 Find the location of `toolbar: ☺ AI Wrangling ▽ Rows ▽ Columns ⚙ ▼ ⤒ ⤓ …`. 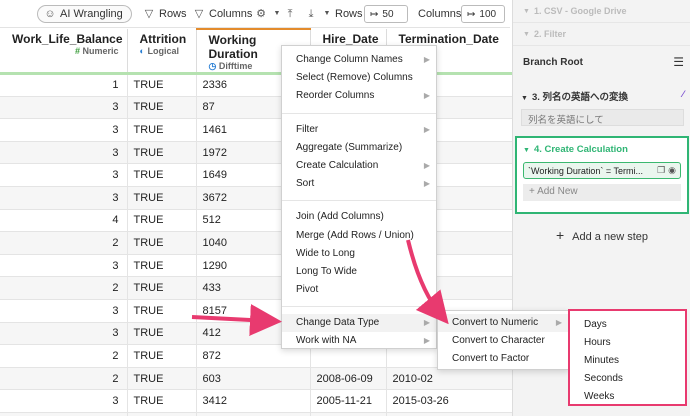

toolbar: ☺ AI Wrangling ▽ Rows ▽ Columns ⚙ ▼ ⤒ ⤓ … is located at coordinates (255, 14).